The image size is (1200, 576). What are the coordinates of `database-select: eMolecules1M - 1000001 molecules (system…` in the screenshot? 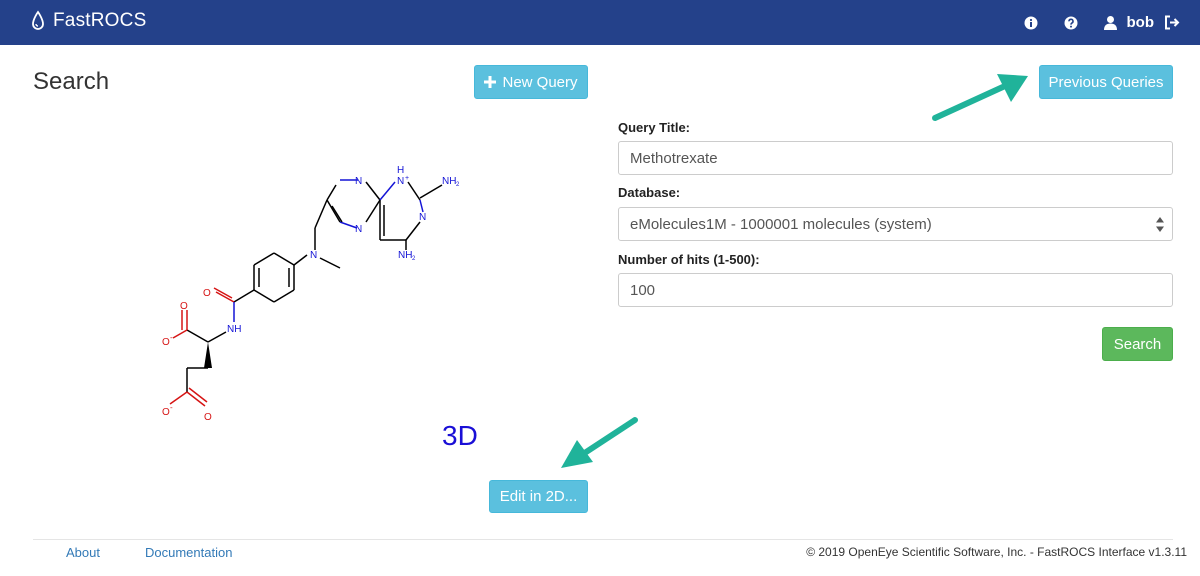 It's located at (895, 224).